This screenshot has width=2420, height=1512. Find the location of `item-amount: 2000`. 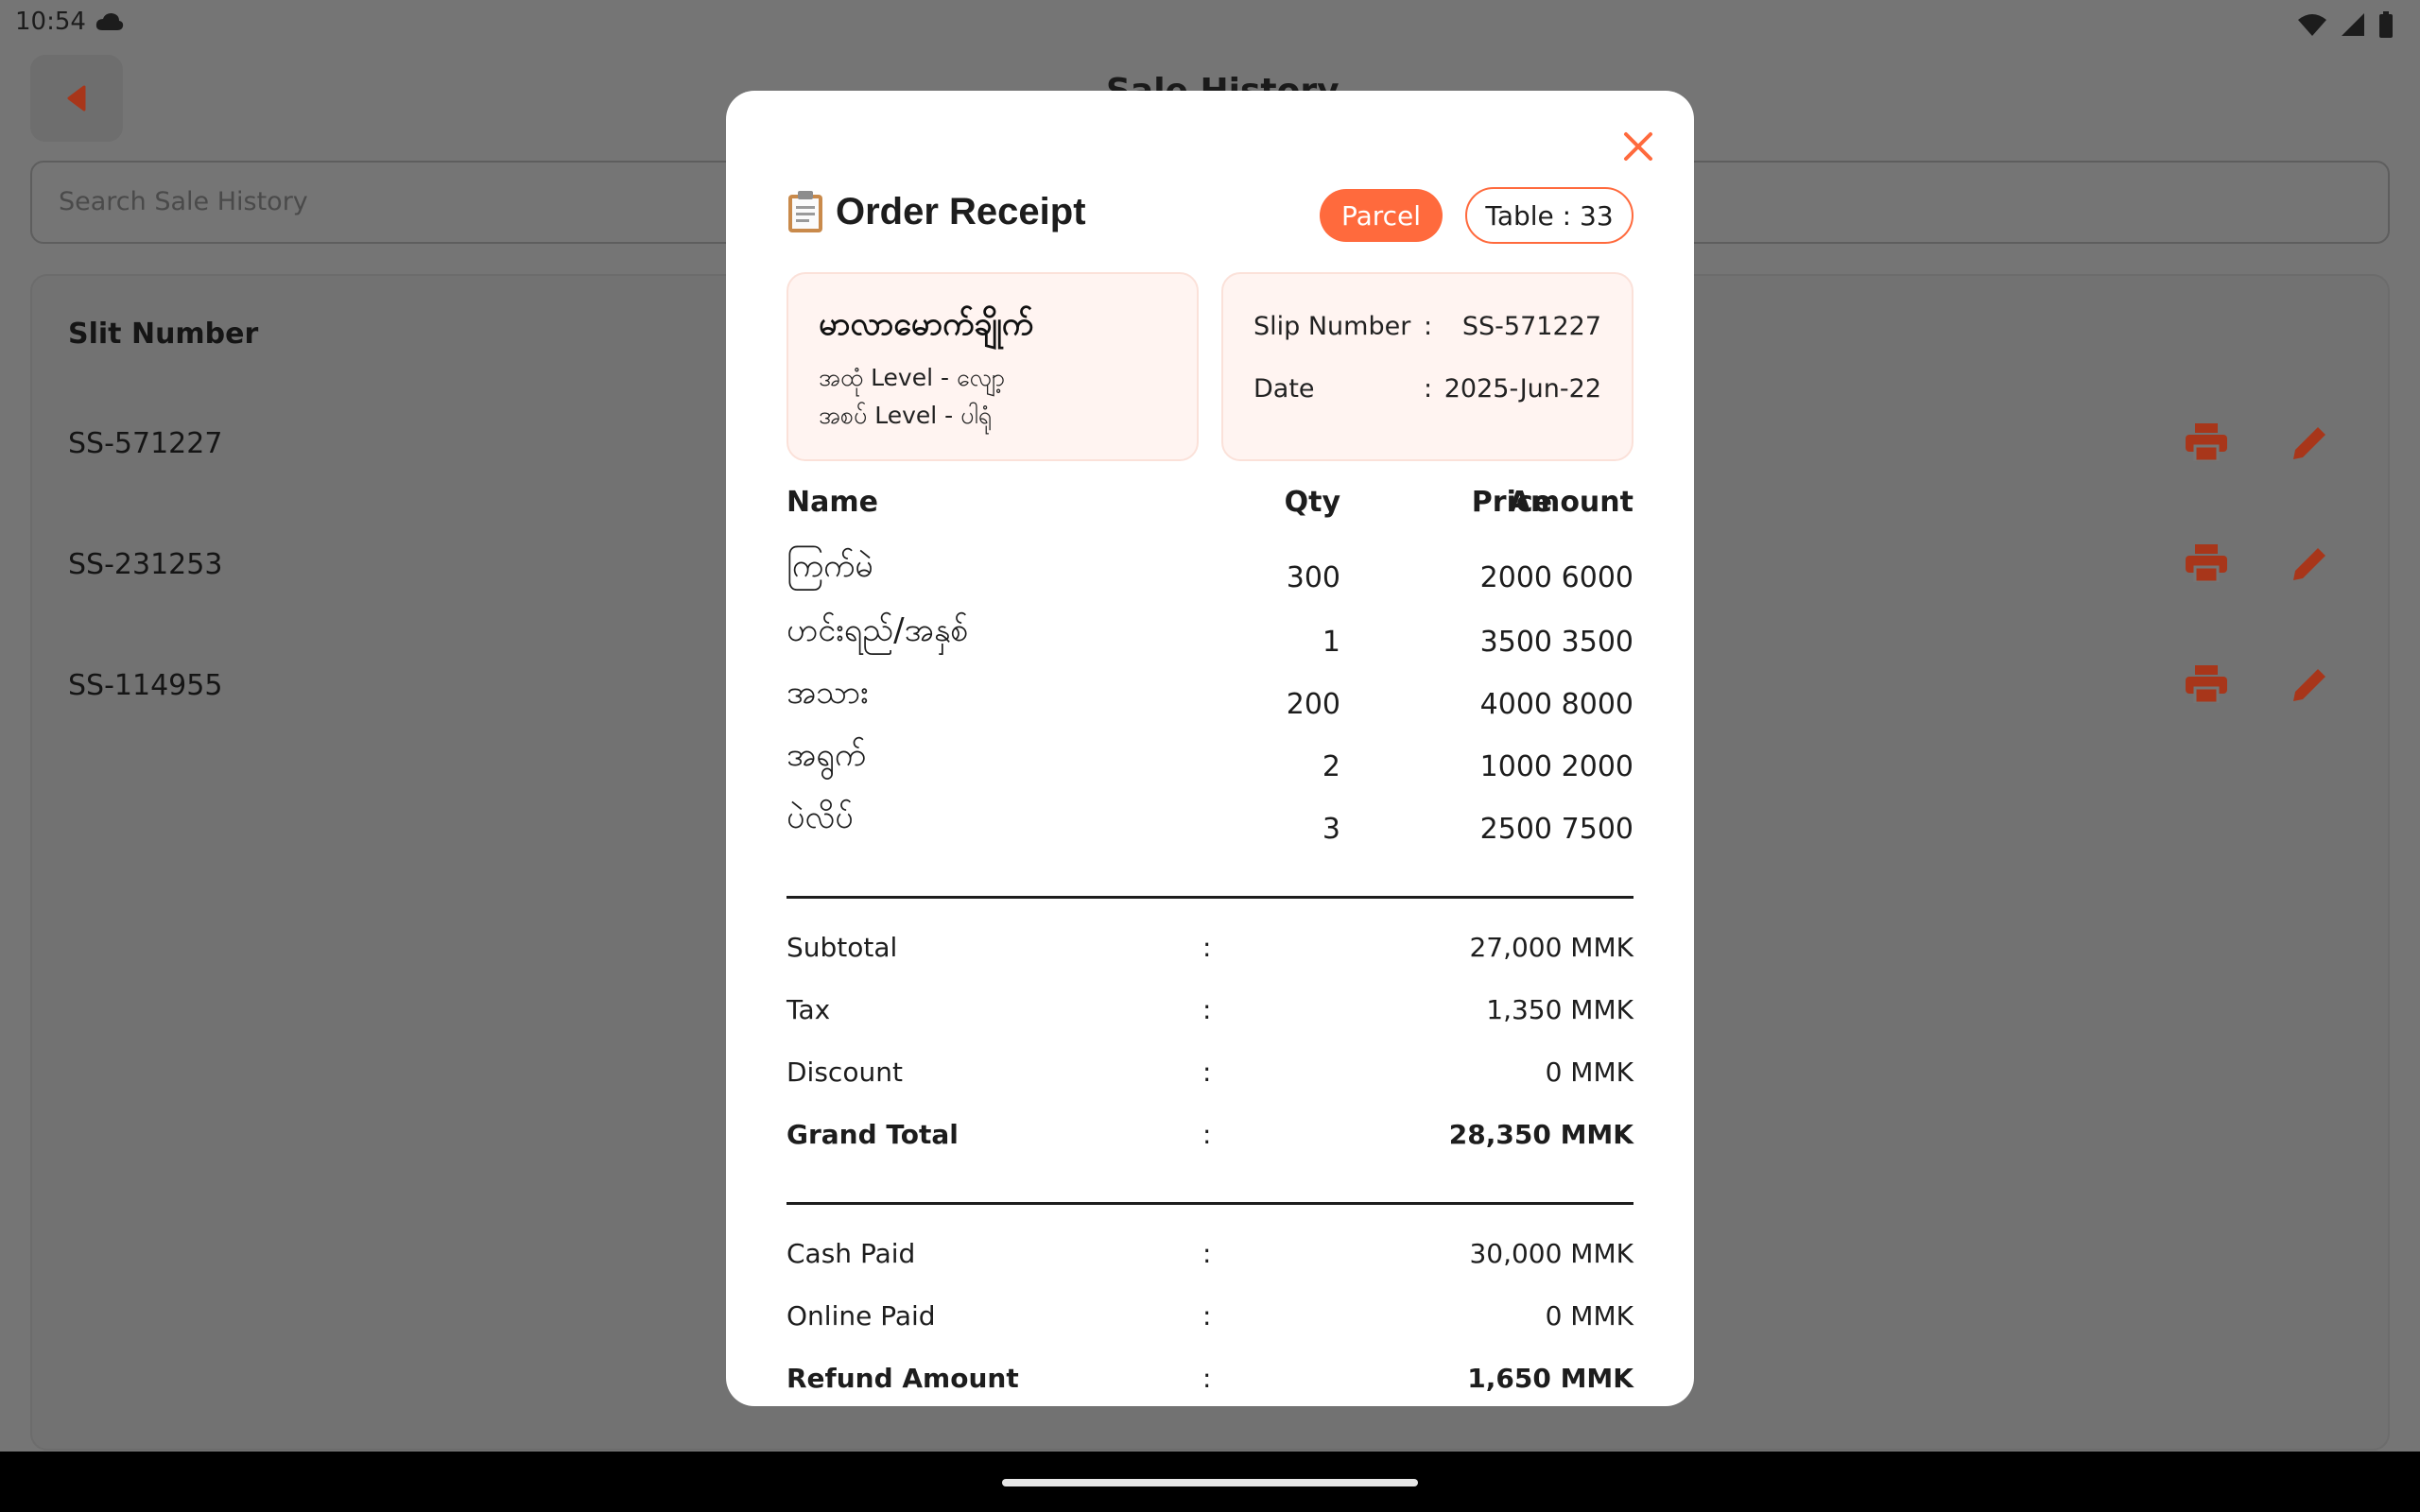

item-amount: 2000 is located at coordinates (1597, 766).